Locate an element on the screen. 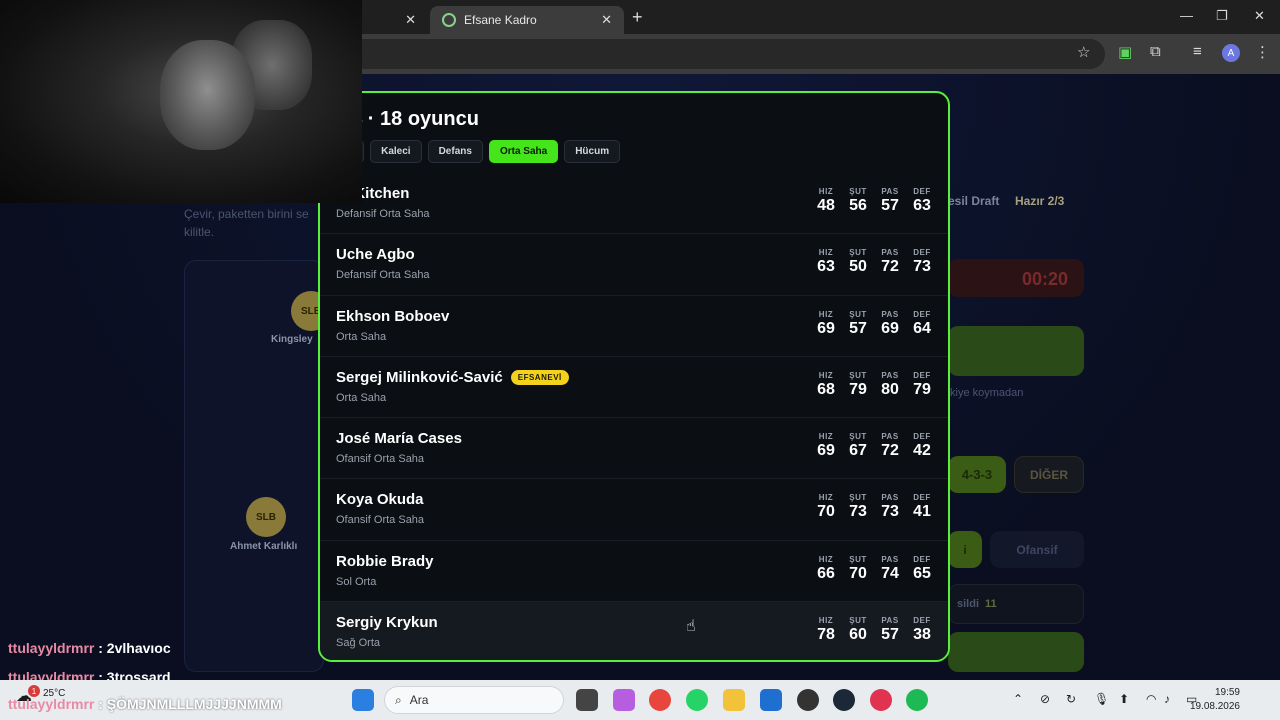 The width and height of the screenshot is (1280, 720). taskbar-search: ⌕ Ara is located at coordinates (474, 700).